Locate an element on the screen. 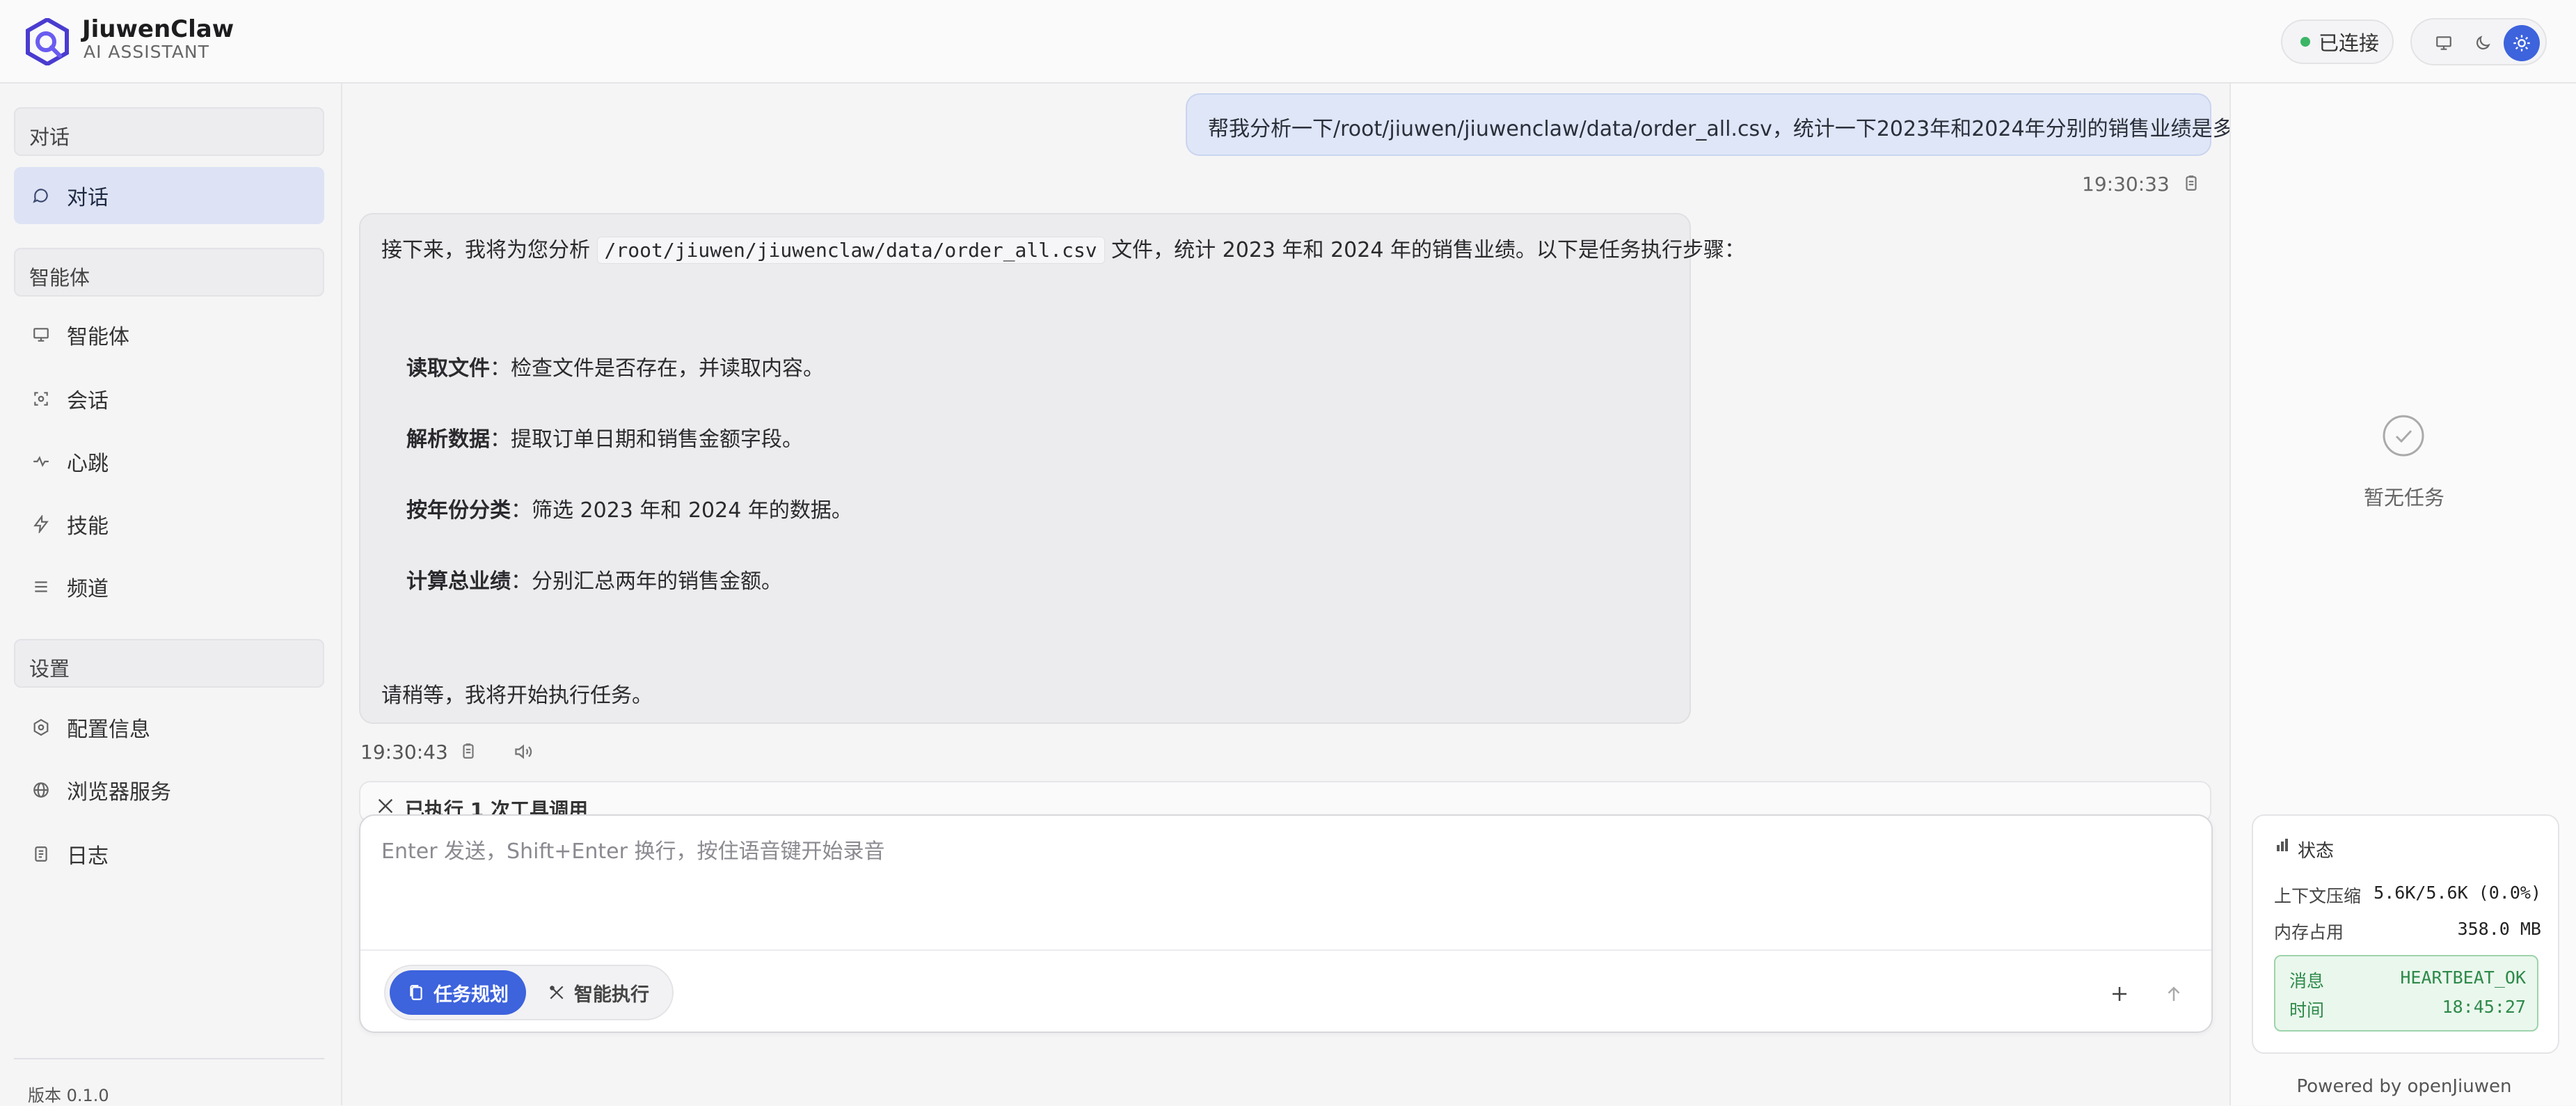  smart-execute-button: 智能执行 is located at coordinates (598, 992).